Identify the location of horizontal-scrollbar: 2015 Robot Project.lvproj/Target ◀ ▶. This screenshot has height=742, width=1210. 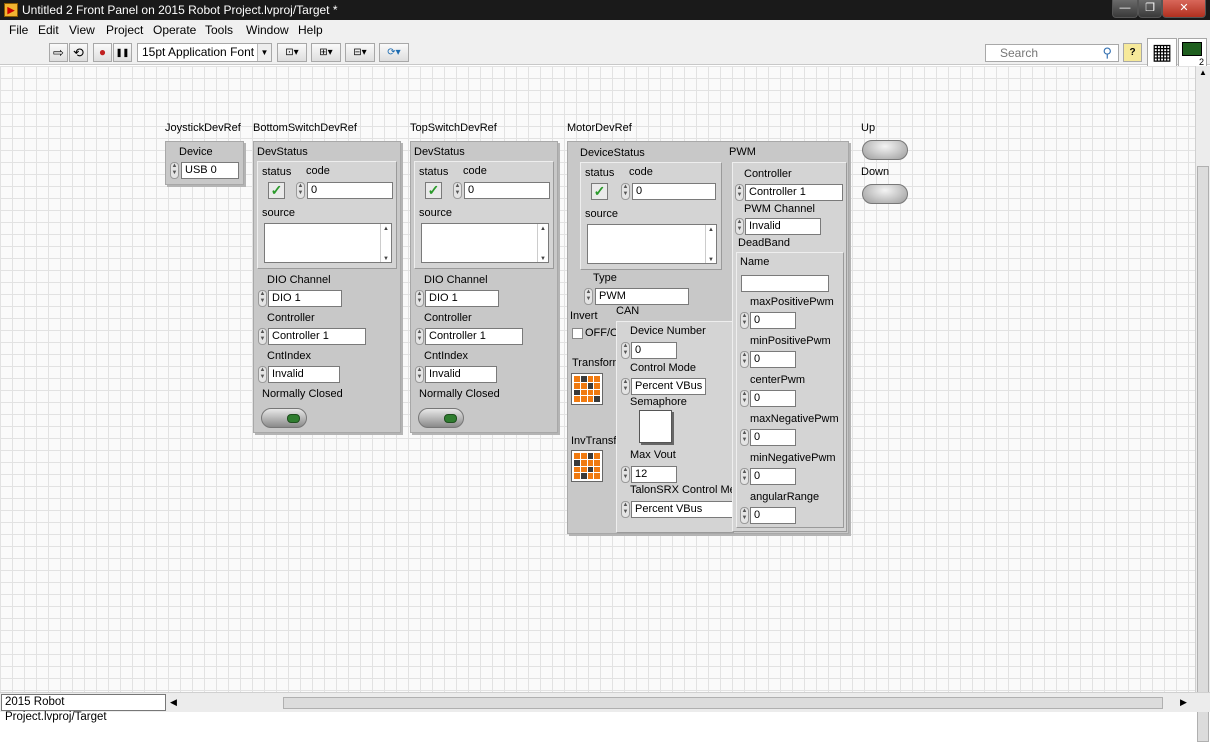
(605, 707).